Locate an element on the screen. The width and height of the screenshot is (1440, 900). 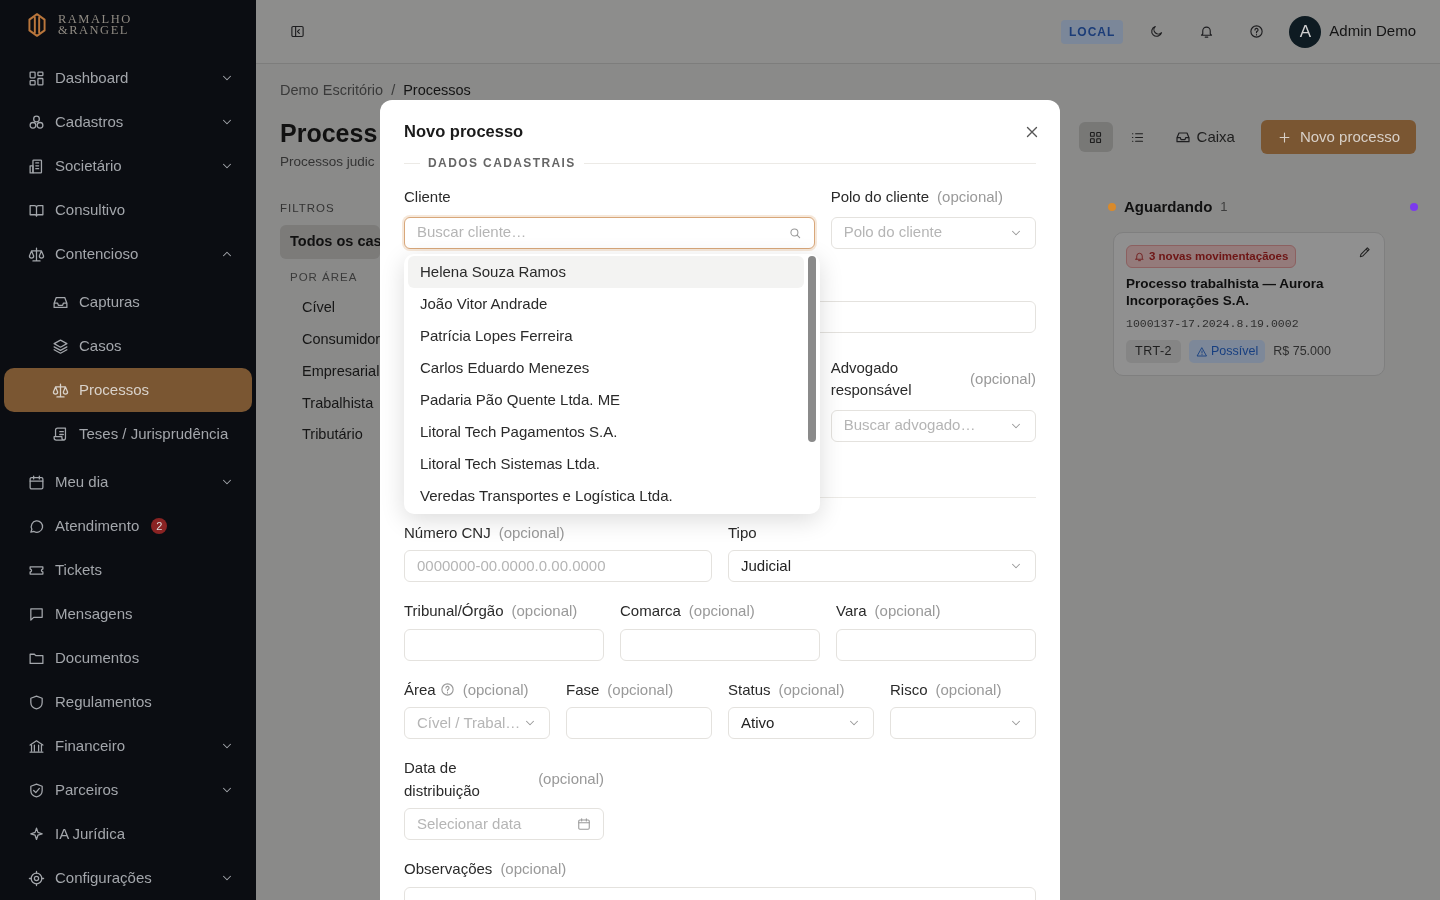
warning-icon is located at coordinates (1202, 351).